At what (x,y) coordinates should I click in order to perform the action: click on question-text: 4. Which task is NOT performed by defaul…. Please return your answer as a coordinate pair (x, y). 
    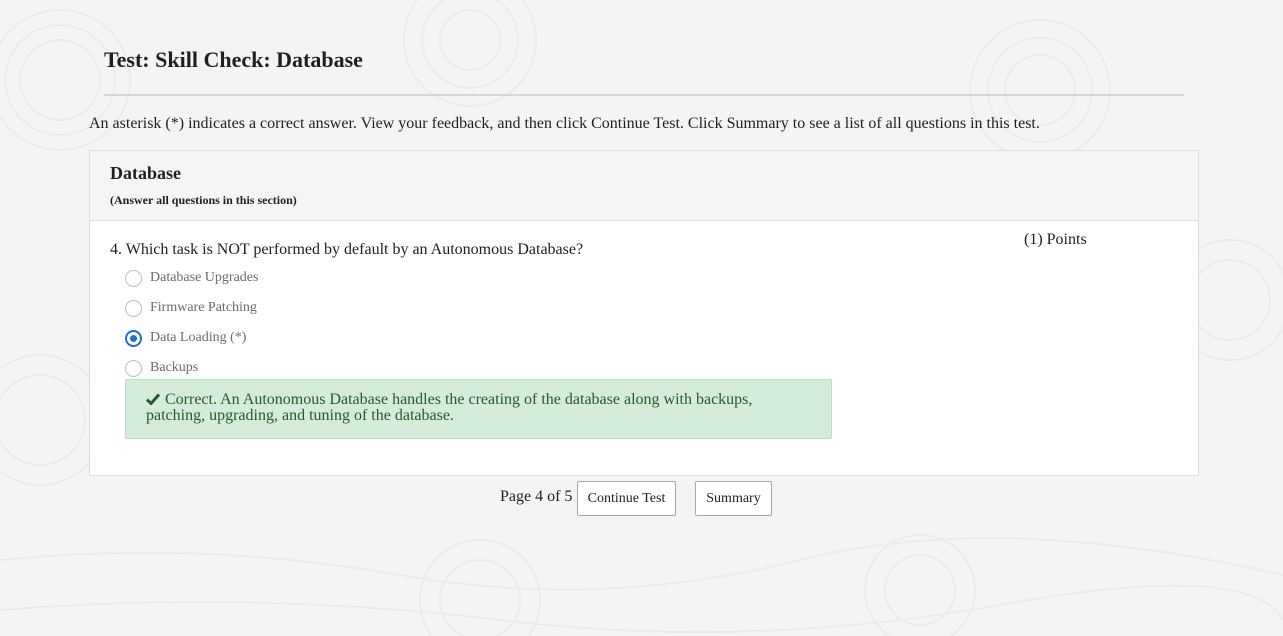
    Looking at the image, I should click on (347, 249).